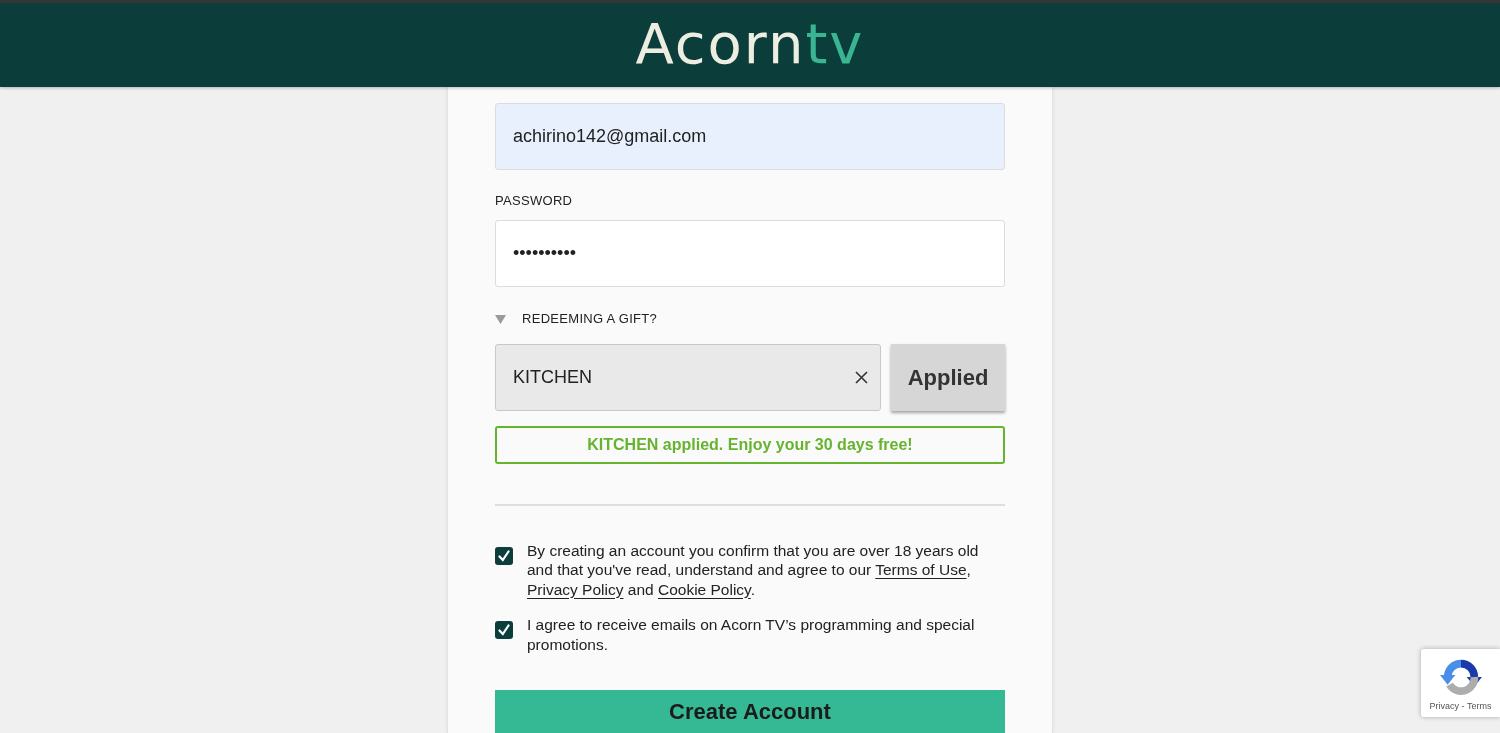  I want to click on inline-link: Cookie Policy, so click(704, 589).